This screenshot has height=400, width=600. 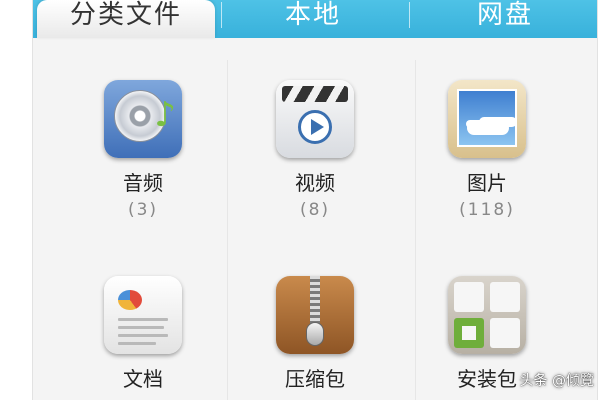 I want to click on category-archives: 压缩包, so click(x=315, y=333).